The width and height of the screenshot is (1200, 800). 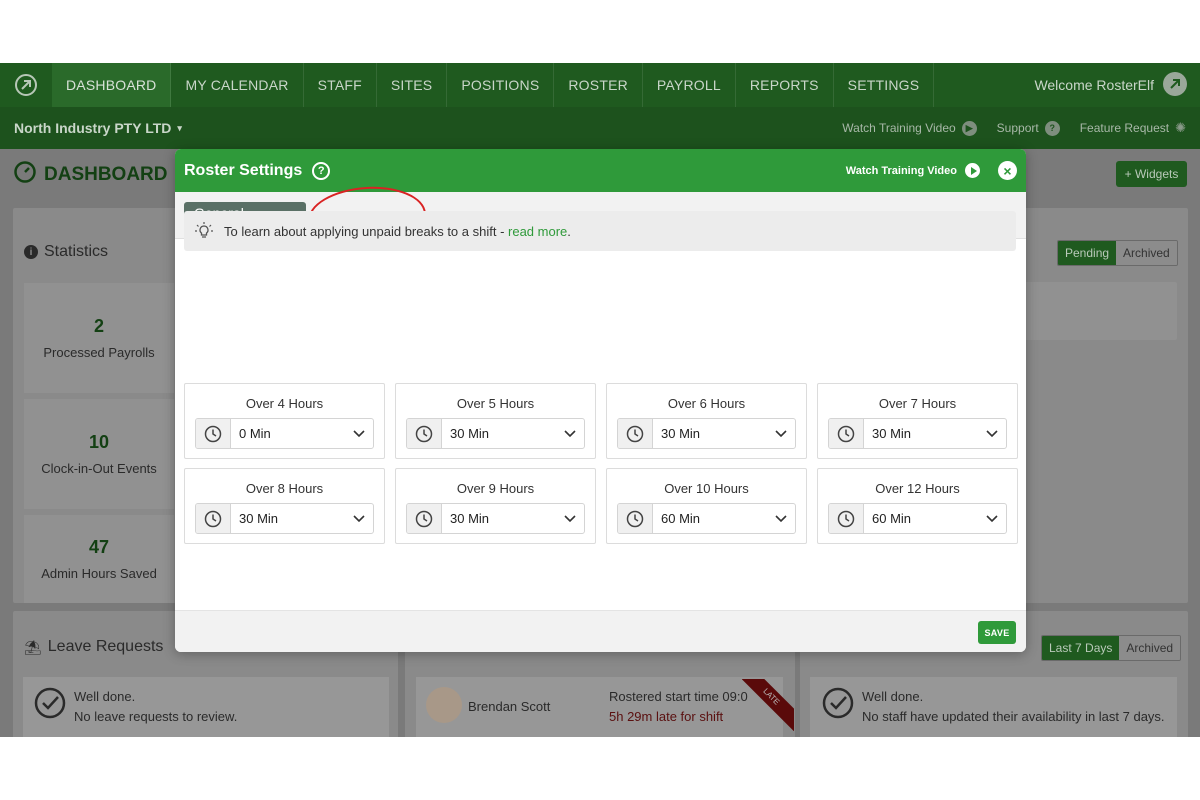 I want to click on break-duration-value: 0 Min, so click(x=255, y=433).